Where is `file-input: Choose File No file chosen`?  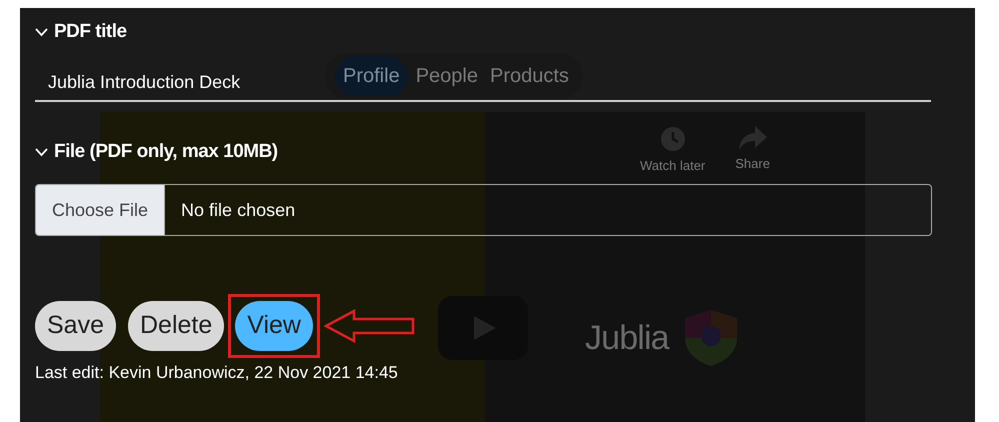 file-input: Choose File No file chosen is located at coordinates (483, 210).